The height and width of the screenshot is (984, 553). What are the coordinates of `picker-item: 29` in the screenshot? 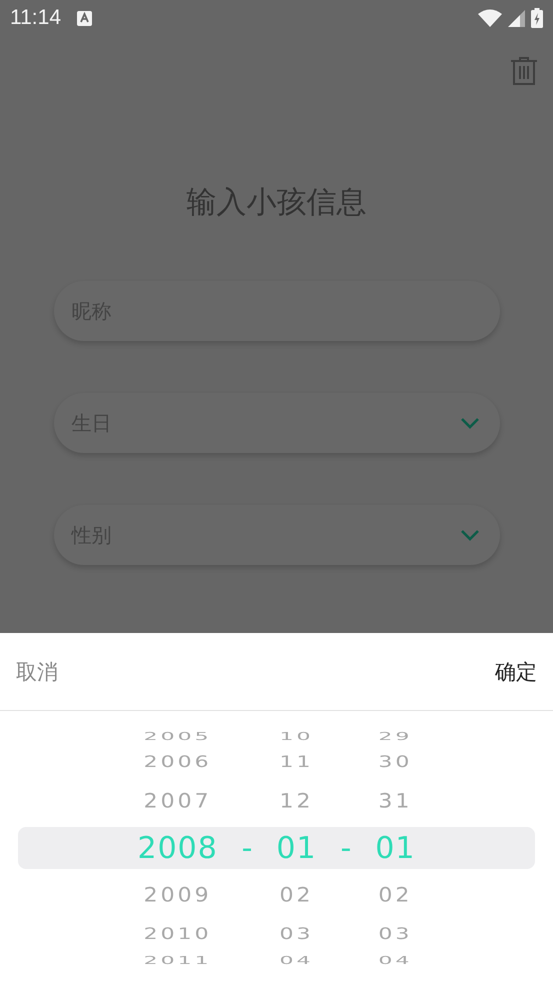 It's located at (395, 736).